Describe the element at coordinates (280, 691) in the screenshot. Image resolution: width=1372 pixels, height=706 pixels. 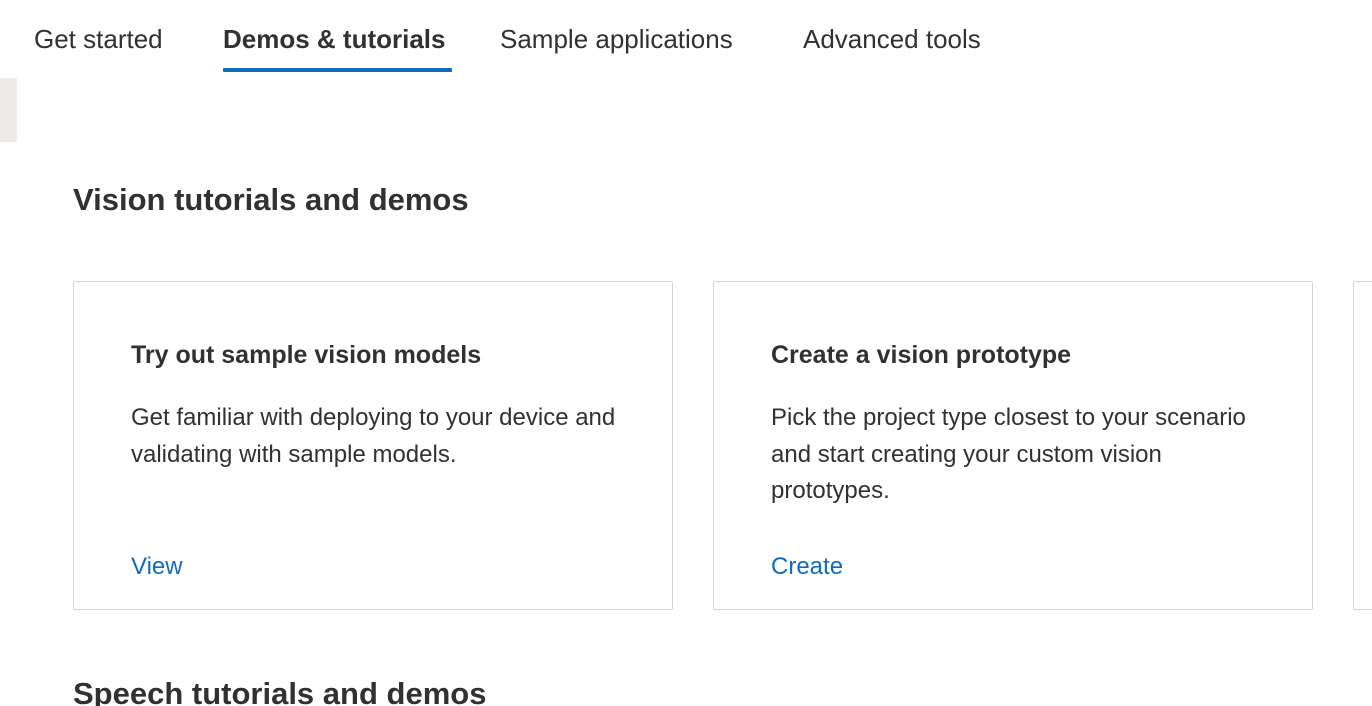
I see `section-title-speech: Speech tutorials and demos` at that location.